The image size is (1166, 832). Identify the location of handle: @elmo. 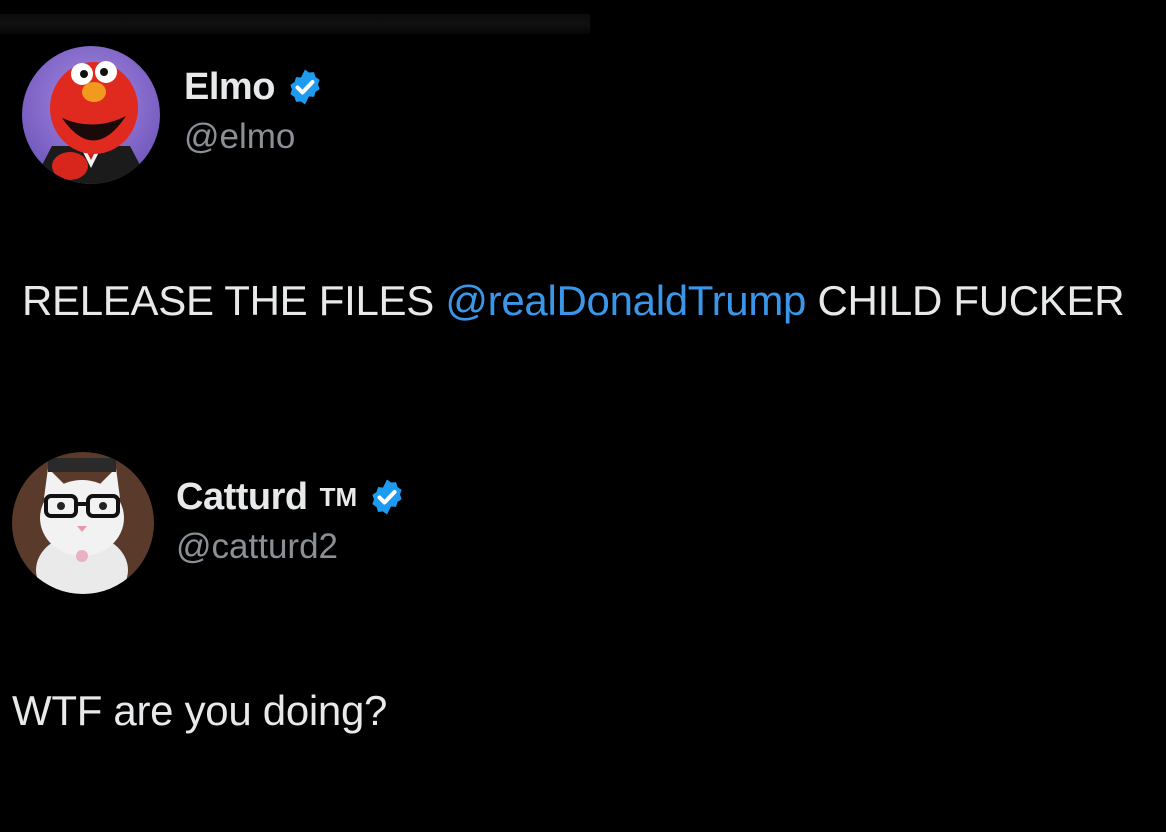
(254, 137).